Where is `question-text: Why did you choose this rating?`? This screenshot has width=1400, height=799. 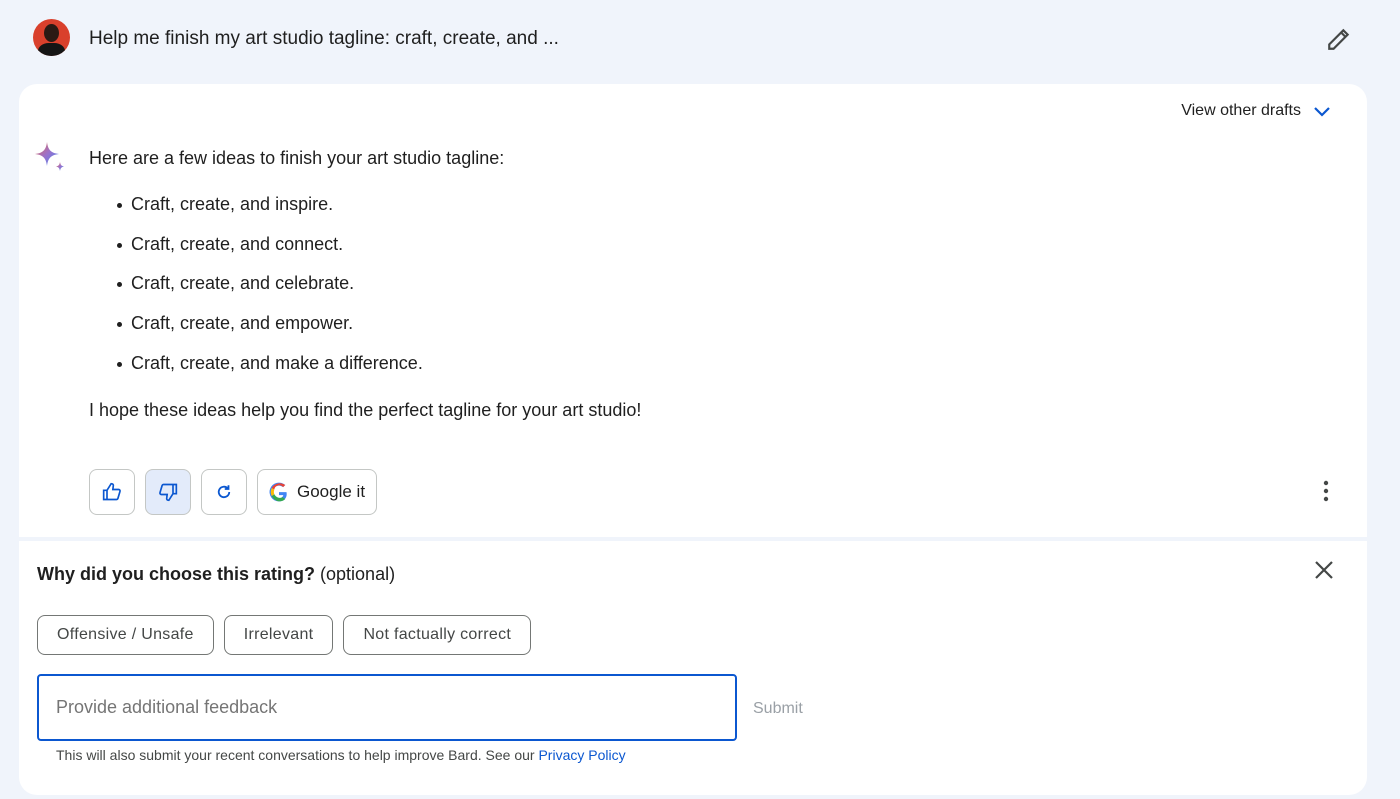
question-text: Why did you choose this rating? is located at coordinates (176, 574).